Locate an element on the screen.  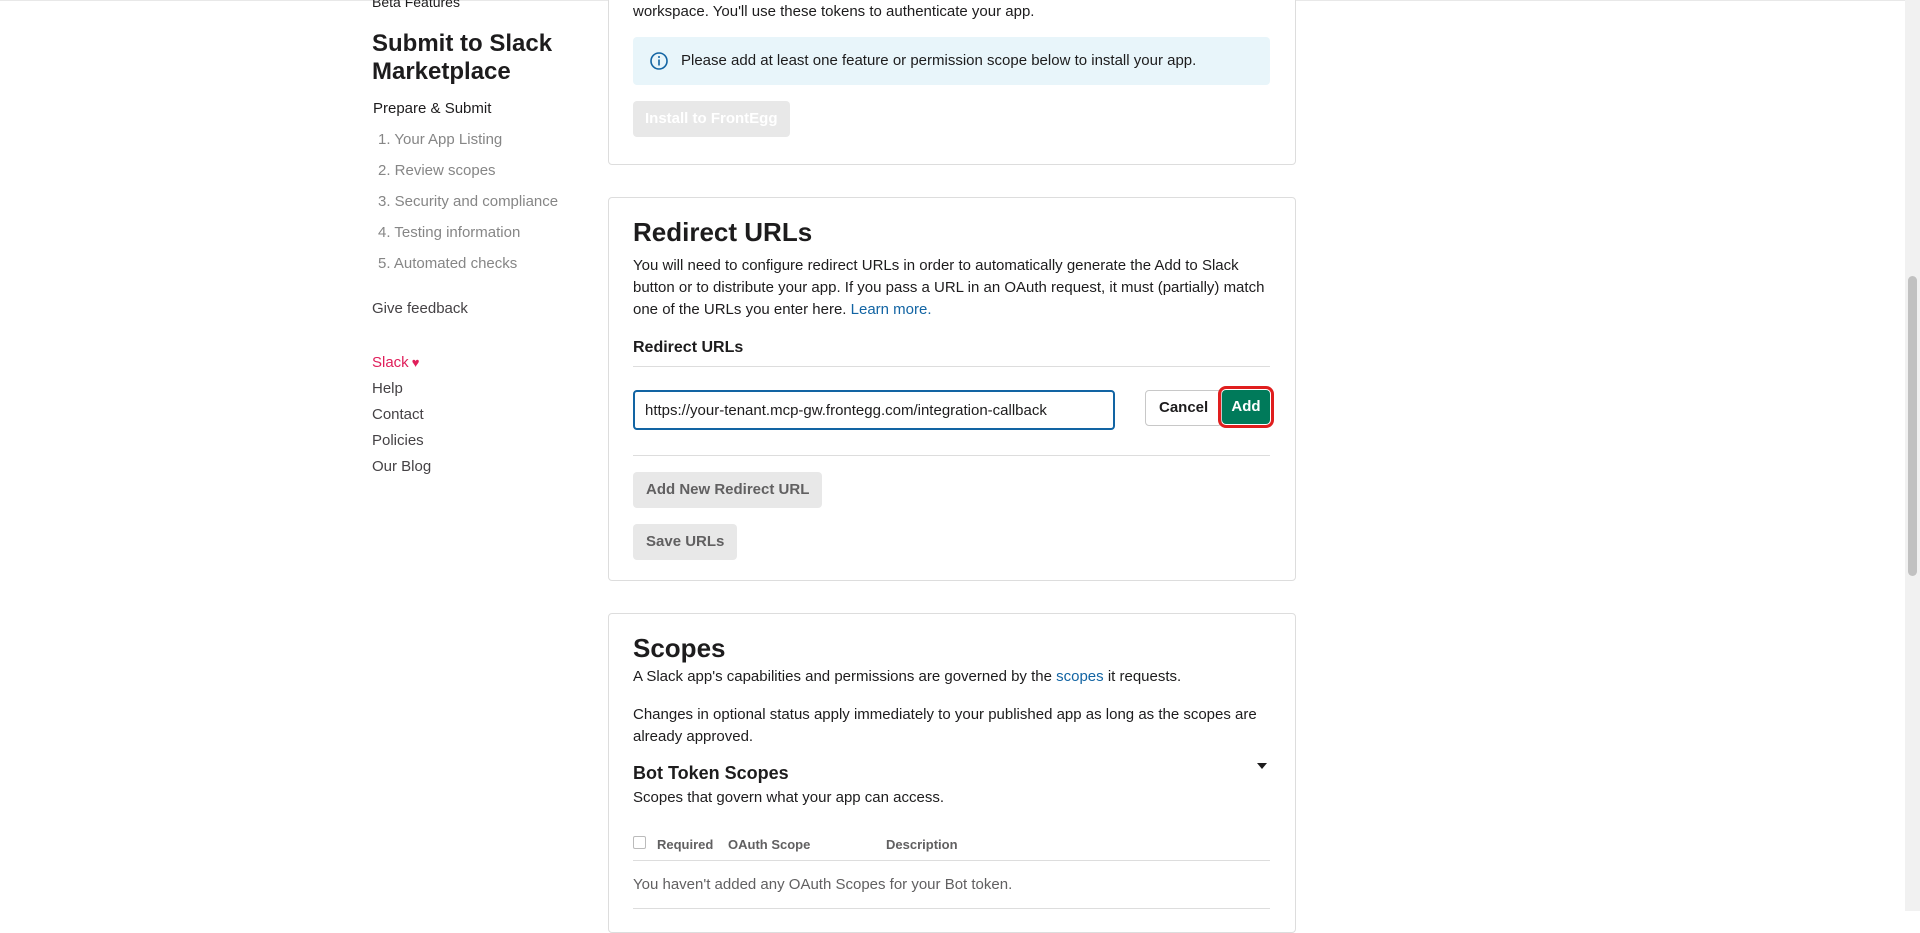
bot-token-scopes-title: Bot Token Scopes is located at coordinates (711, 773).